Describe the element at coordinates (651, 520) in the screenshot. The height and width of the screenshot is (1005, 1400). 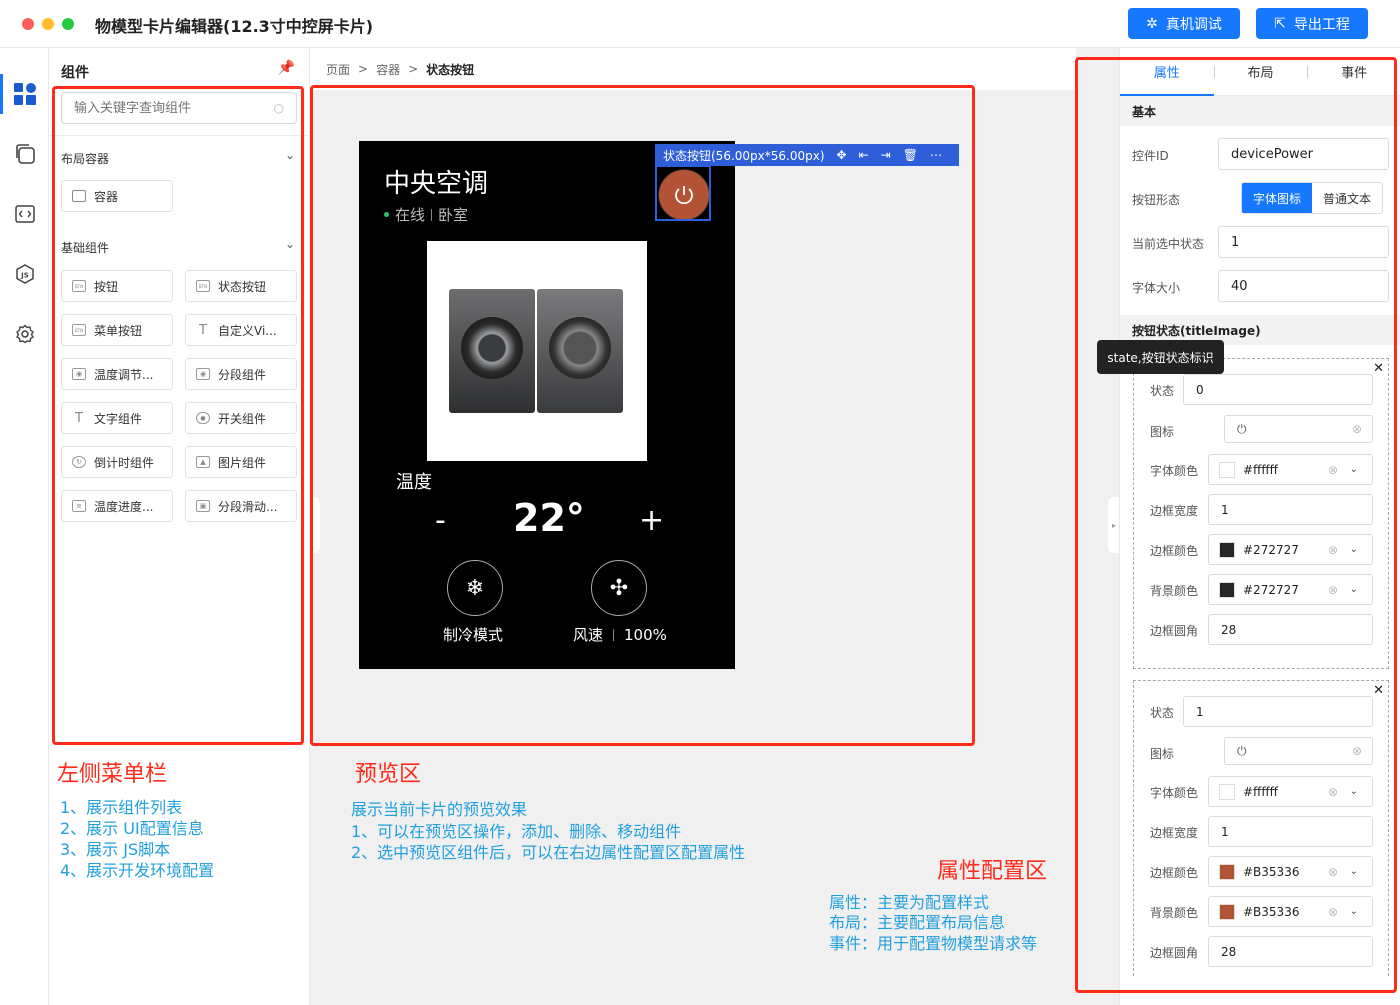
I see `increase-temp-button: +` at that location.